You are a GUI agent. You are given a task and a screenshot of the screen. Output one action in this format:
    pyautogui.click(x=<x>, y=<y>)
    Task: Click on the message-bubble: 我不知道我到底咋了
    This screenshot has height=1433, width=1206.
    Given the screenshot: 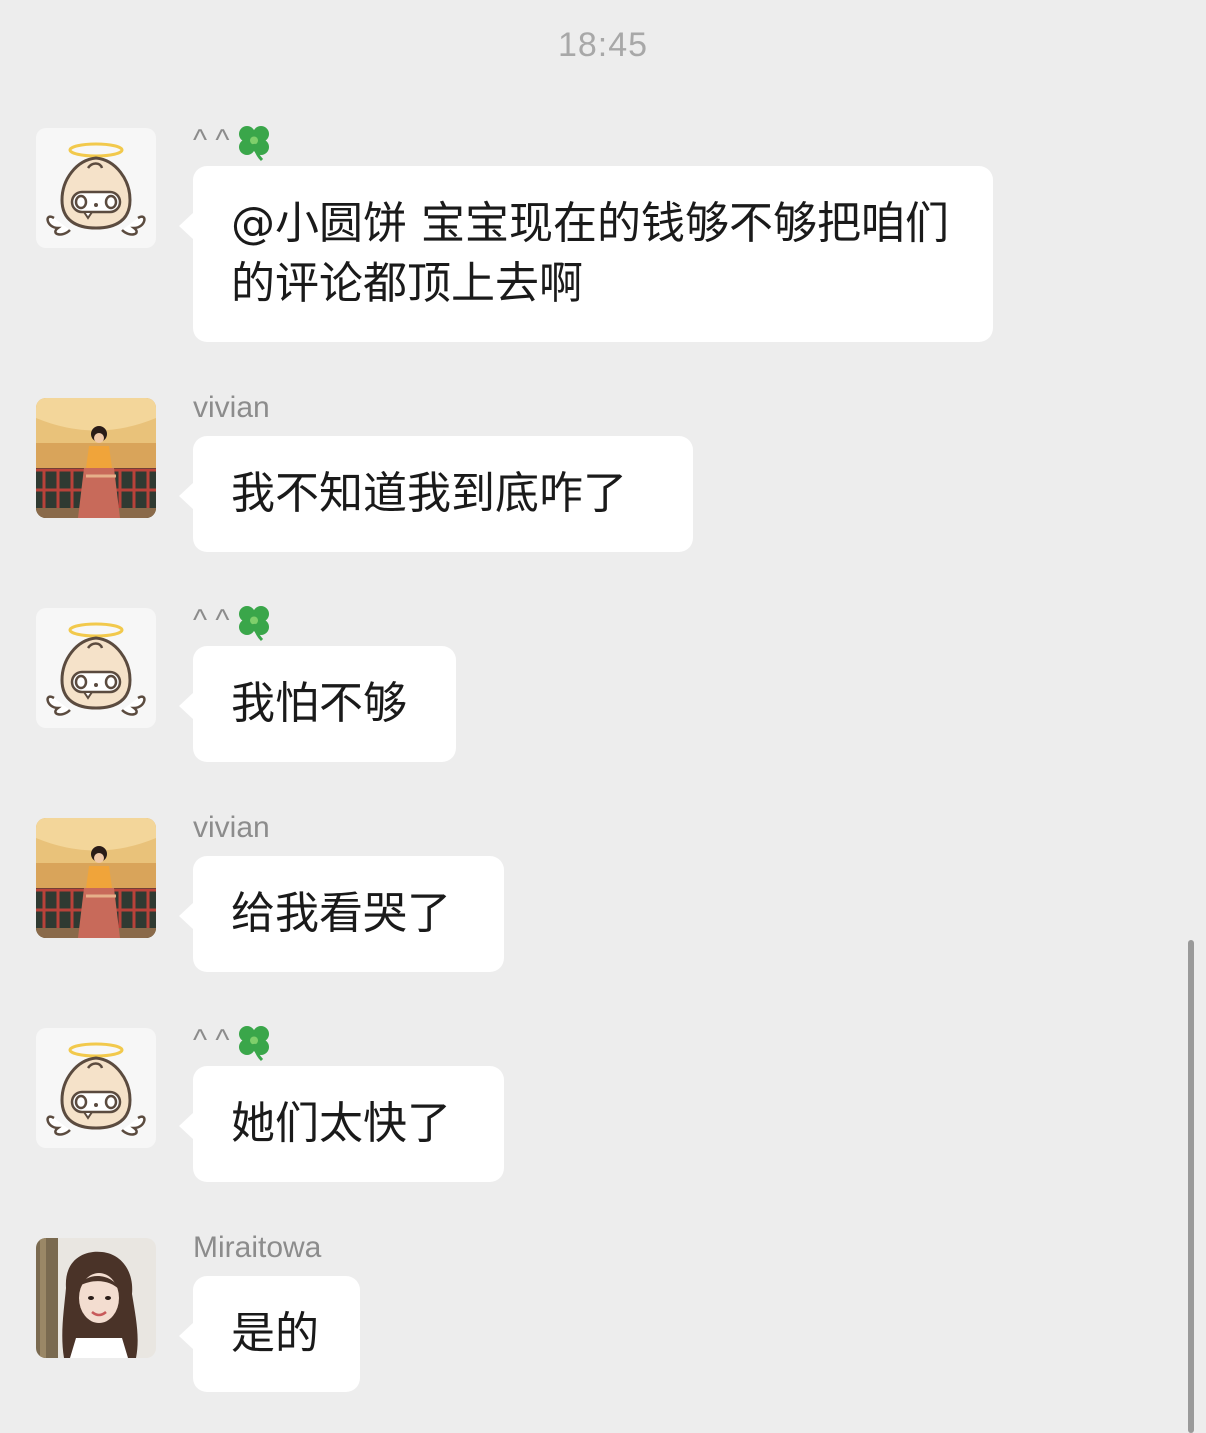 What is the action you would take?
    pyautogui.click(x=436, y=494)
    